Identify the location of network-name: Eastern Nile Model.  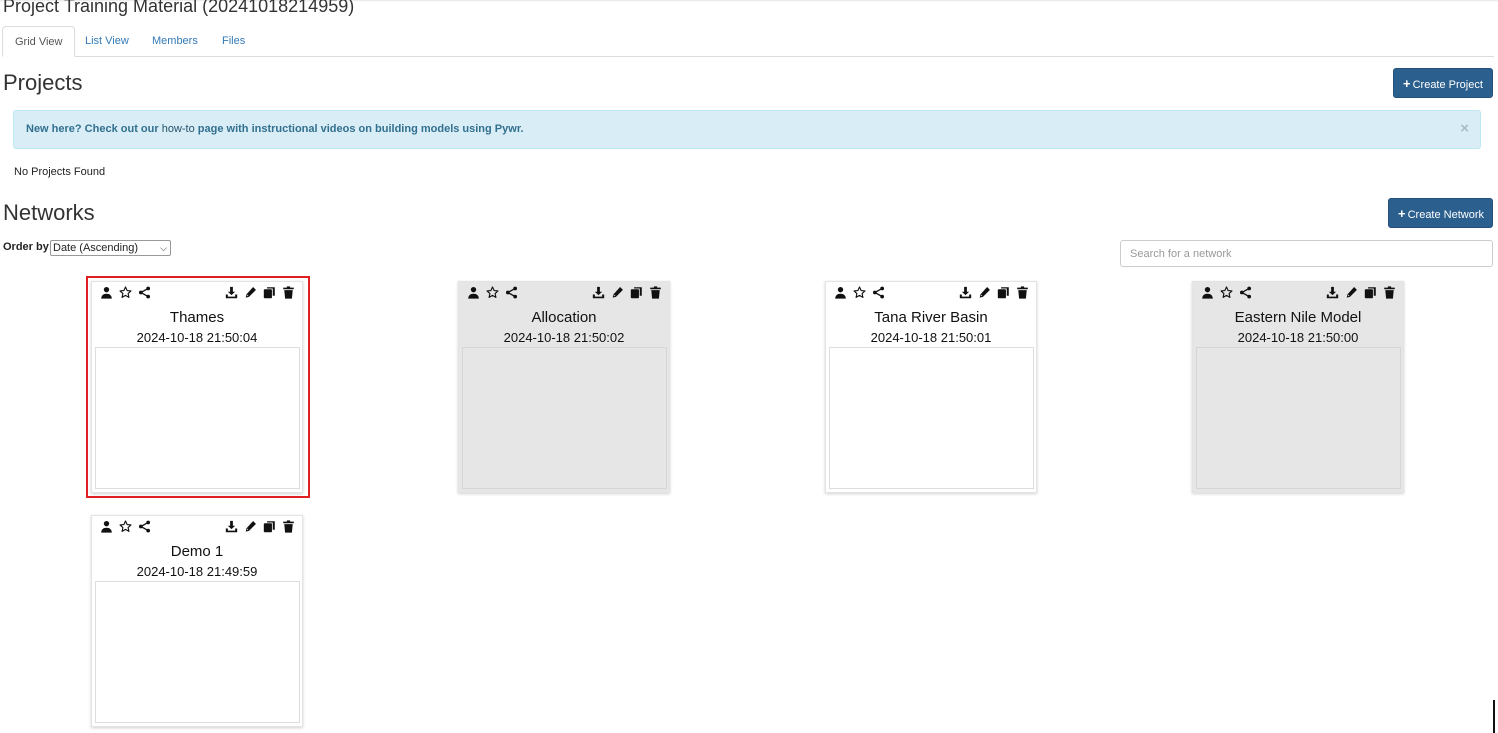
(1298, 317).